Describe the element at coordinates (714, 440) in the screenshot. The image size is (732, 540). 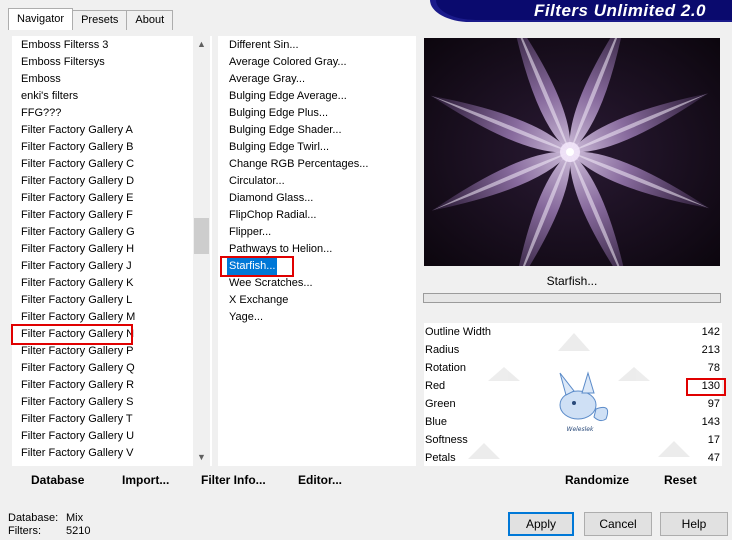
I see `param-value: 17` at that location.